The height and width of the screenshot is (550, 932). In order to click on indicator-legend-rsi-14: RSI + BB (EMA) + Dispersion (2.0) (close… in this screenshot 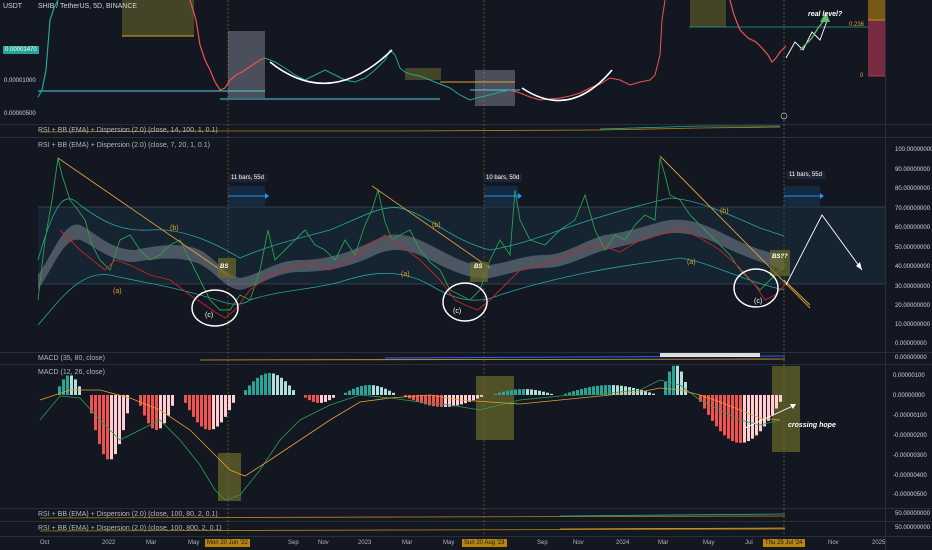, I will do `click(128, 130)`.